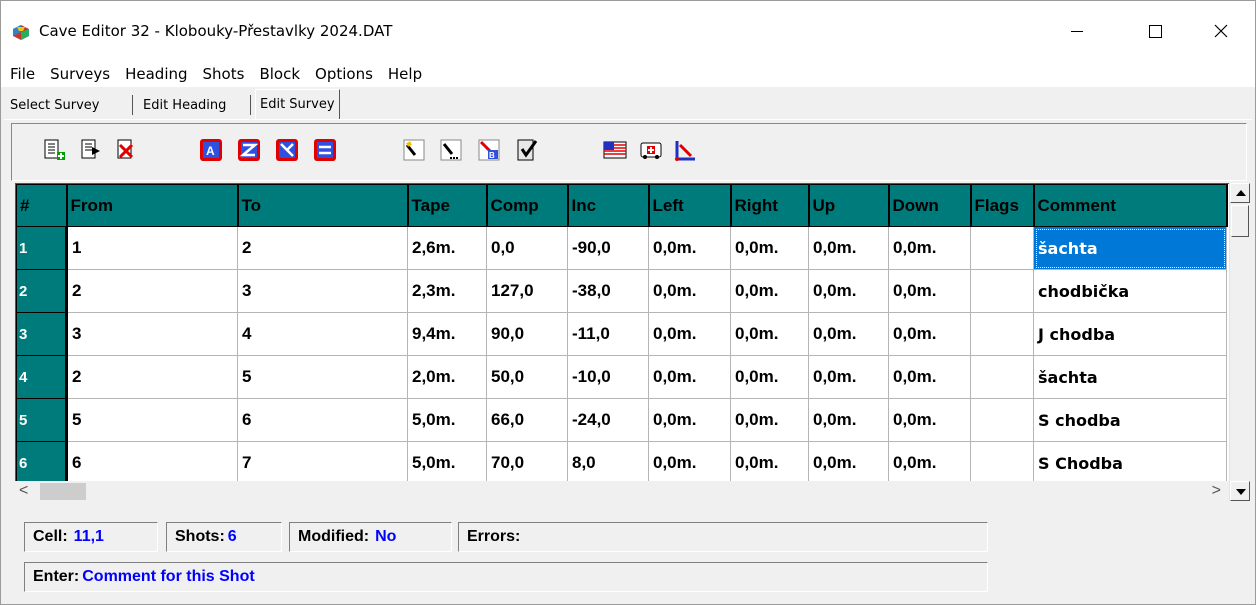 Image resolution: width=1256 pixels, height=605 pixels. I want to click on highlight-button, so click(414, 150).